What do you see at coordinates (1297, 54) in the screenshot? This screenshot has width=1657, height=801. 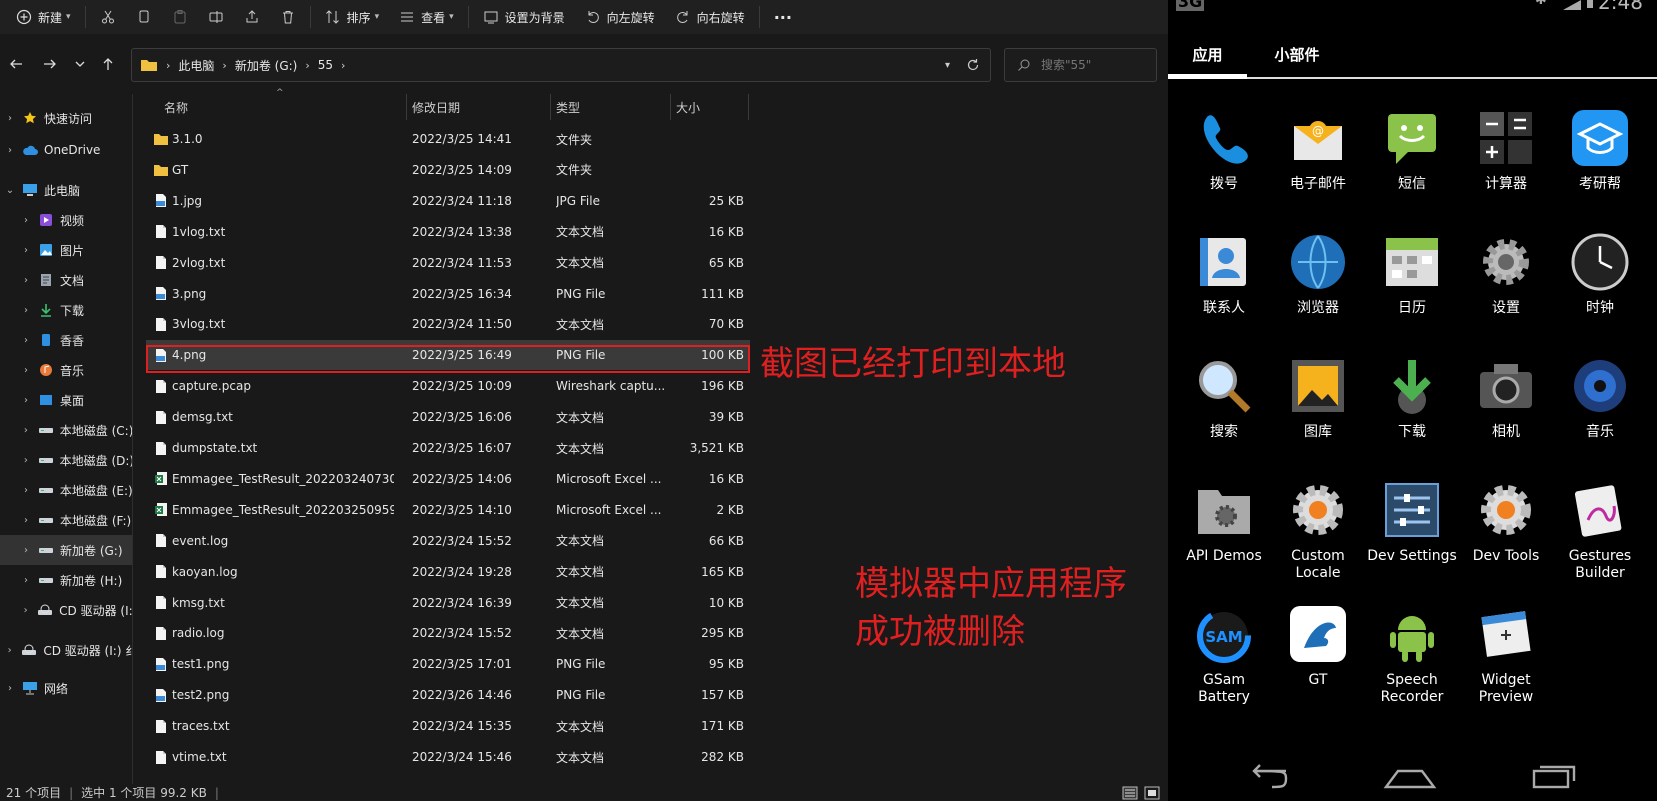 I see `tab-widgets: 小部件` at bounding box center [1297, 54].